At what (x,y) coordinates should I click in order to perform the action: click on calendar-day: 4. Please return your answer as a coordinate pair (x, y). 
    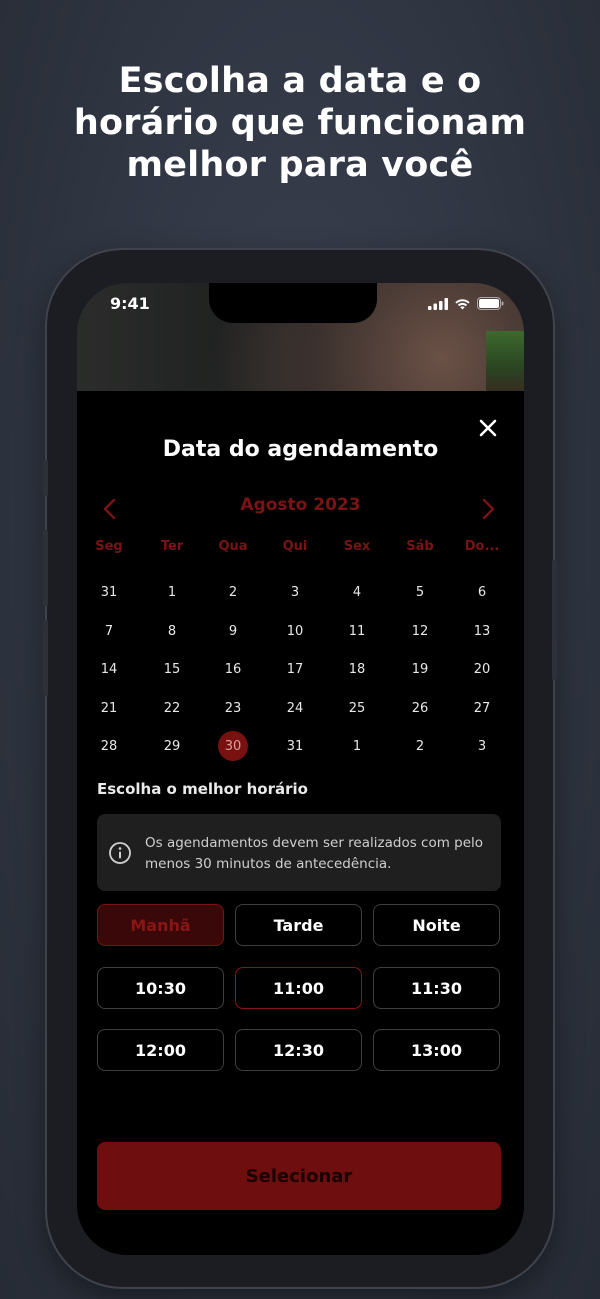
    Looking at the image, I should click on (357, 592).